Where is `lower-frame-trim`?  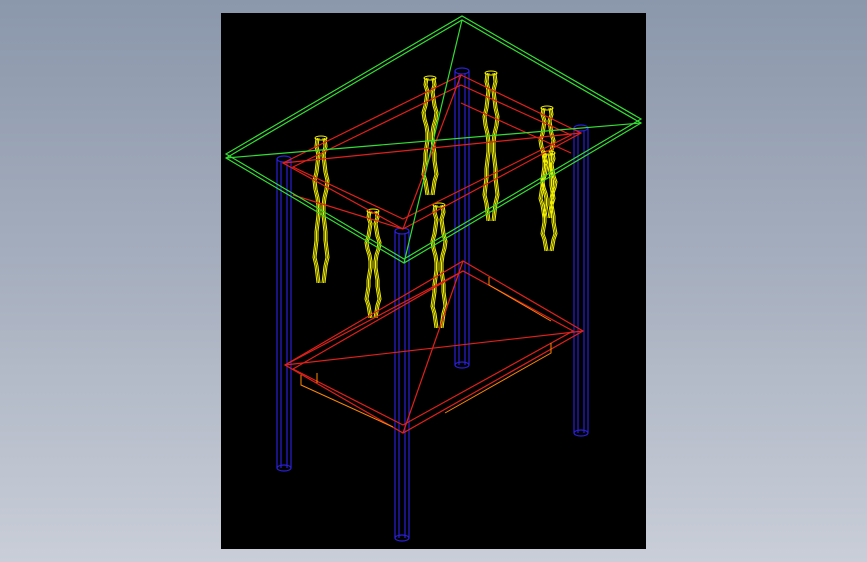 lower-frame-trim is located at coordinates (426, 352).